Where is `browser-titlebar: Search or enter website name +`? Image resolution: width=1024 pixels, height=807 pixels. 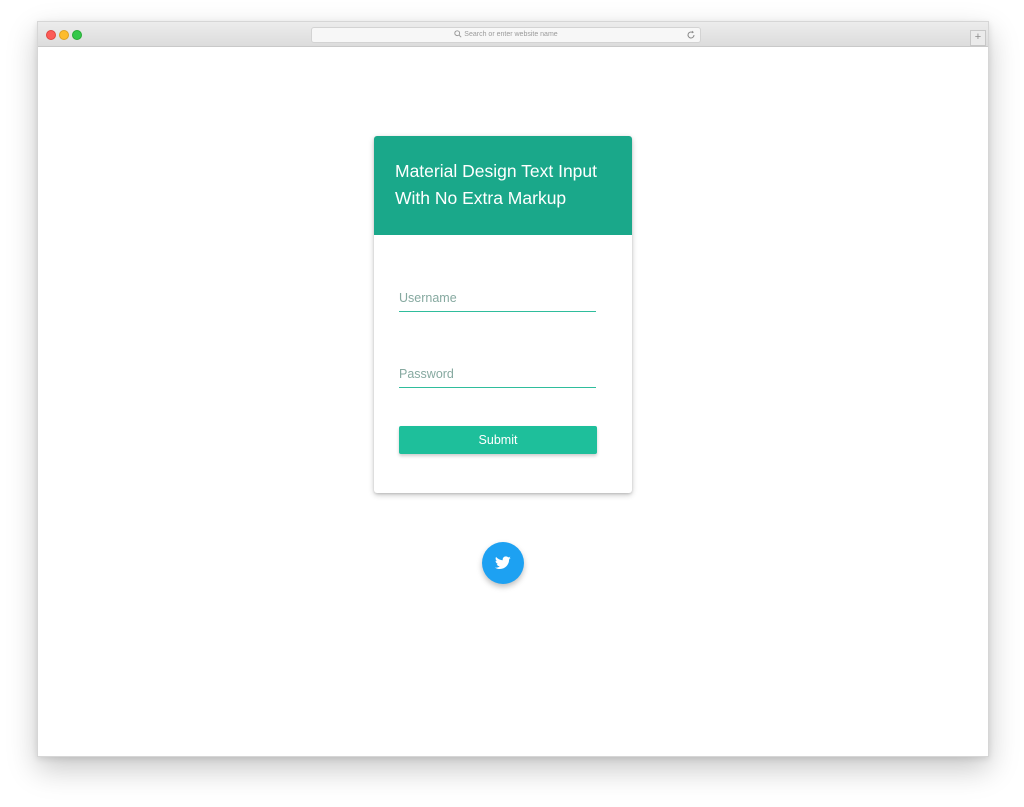 browser-titlebar: Search or enter website name + is located at coordinates (513, 34).